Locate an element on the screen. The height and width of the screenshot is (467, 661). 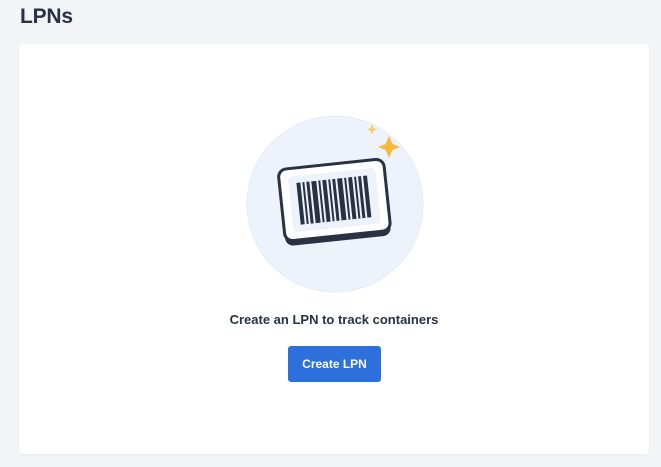
barcode-label is located at coordinates (334, 201).